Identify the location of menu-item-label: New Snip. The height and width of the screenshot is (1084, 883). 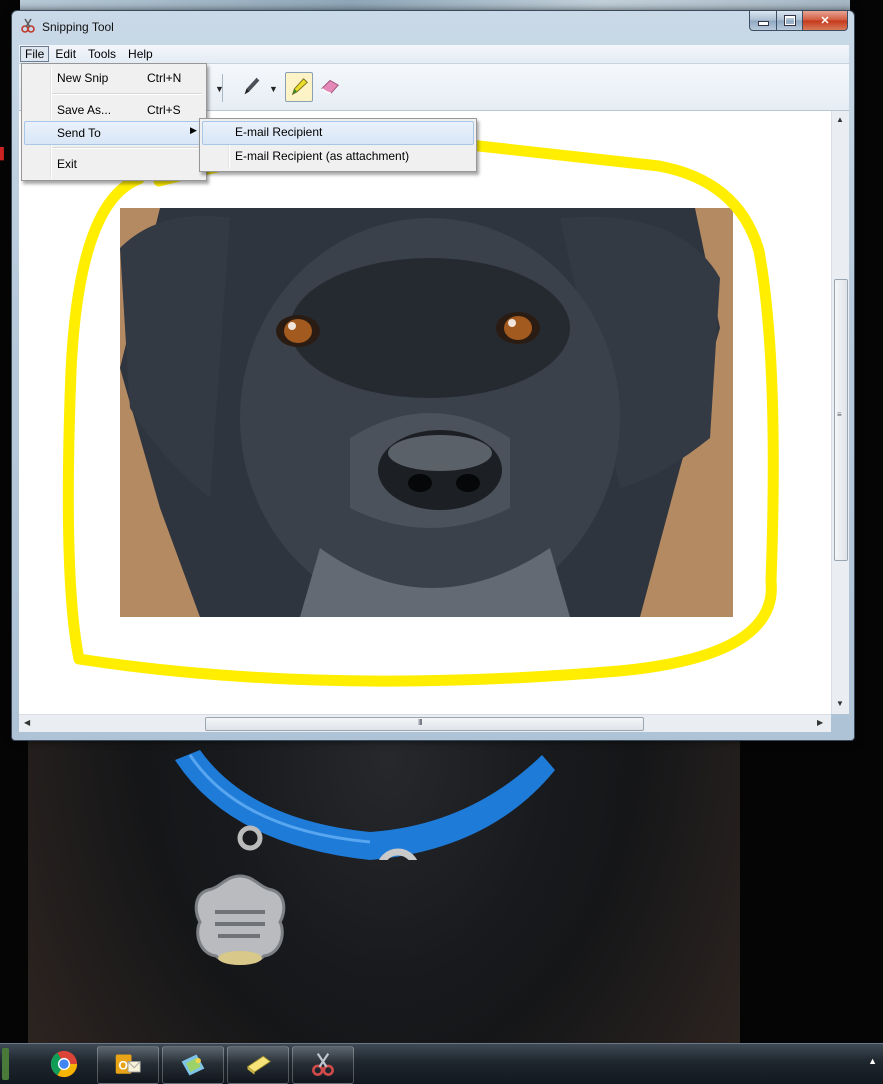
(83, 78).